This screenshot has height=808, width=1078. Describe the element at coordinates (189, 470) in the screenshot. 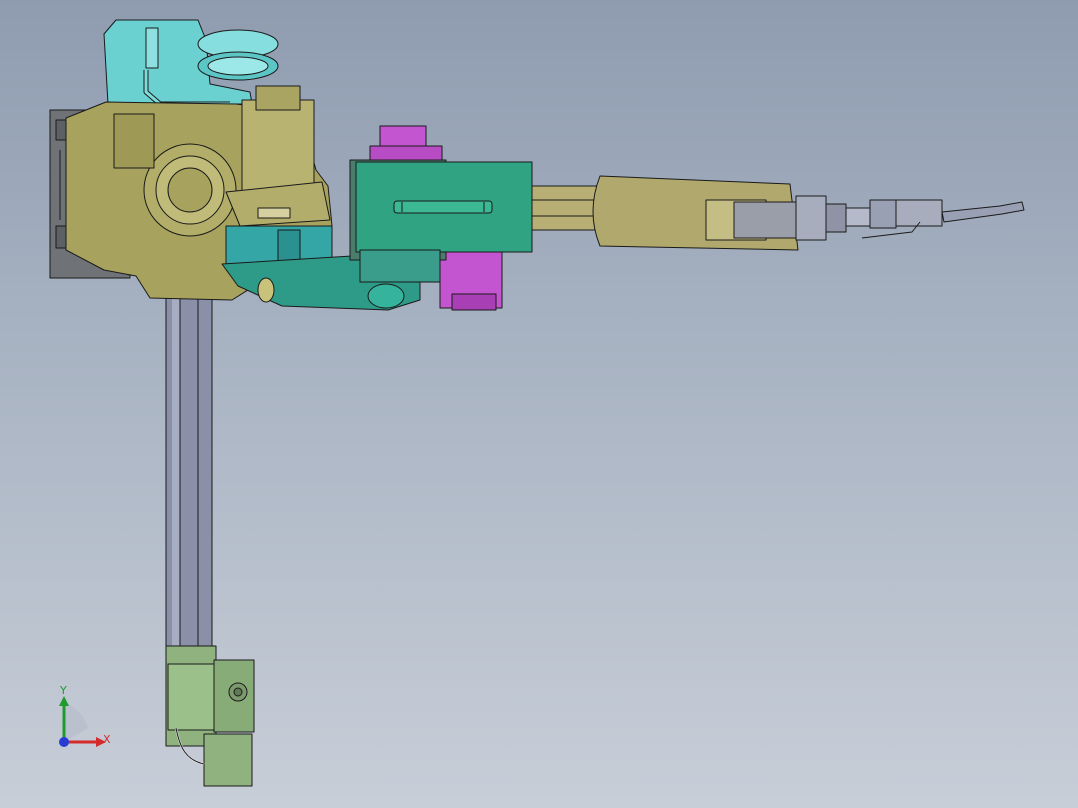

I see `vertical-column` at that location.